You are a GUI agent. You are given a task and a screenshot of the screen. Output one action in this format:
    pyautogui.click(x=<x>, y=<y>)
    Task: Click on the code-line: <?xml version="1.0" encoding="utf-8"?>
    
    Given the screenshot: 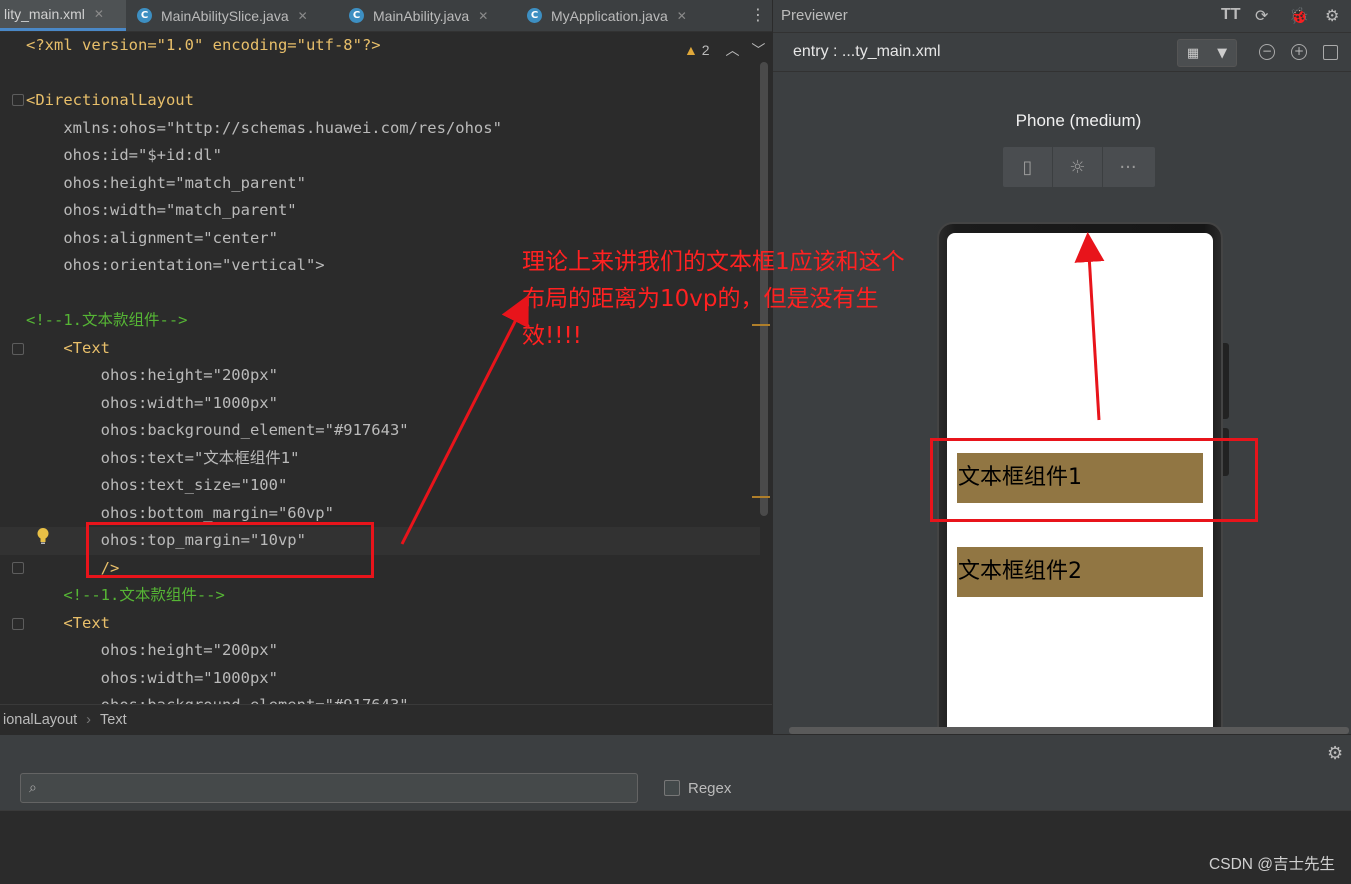 What is the action you would take?
    pyautogui.click(x=203, y=45)
    